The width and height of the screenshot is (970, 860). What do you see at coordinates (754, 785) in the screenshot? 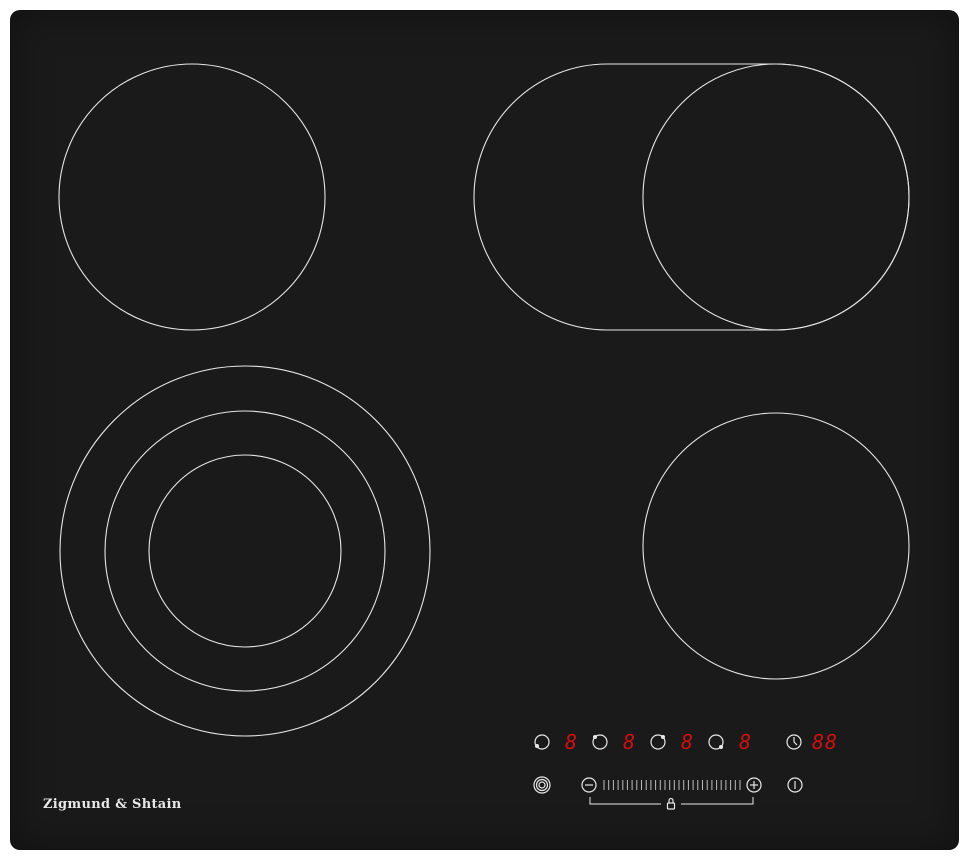
I see `plus-icon` at bounding box center [754, 785].